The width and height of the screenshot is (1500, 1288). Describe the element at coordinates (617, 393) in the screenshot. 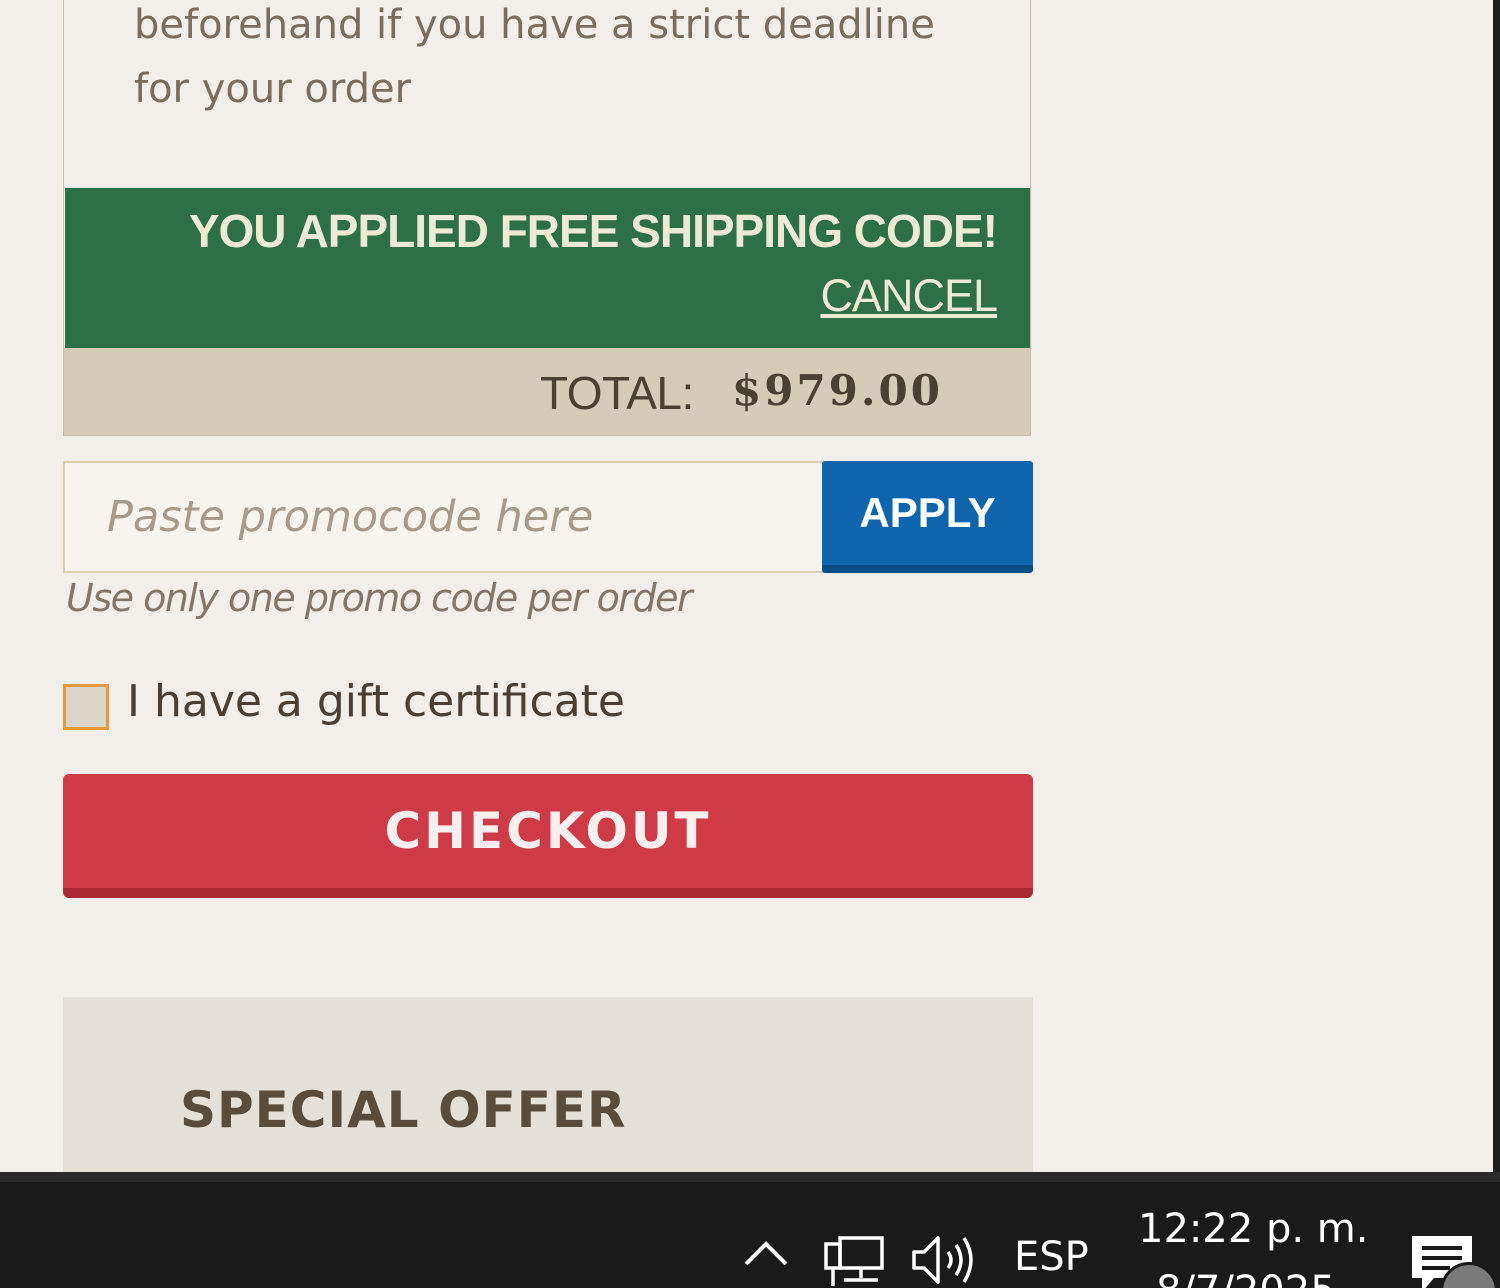

I see `total-label: TOTAL:` at that location.